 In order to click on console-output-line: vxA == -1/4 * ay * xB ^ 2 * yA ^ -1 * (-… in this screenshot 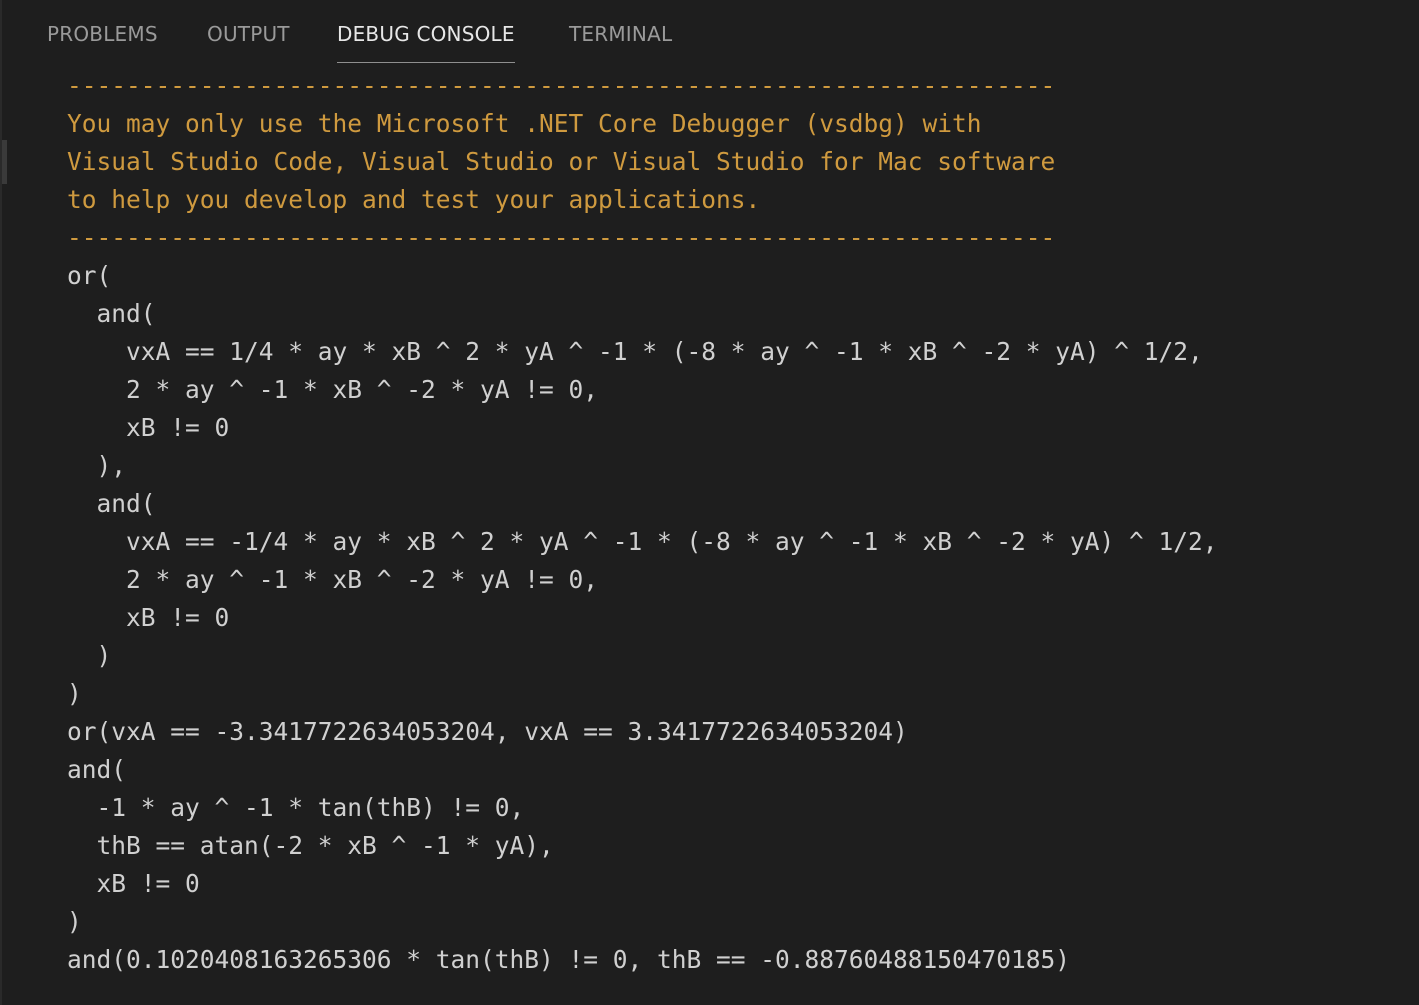, I will do `click(642, 541)`.